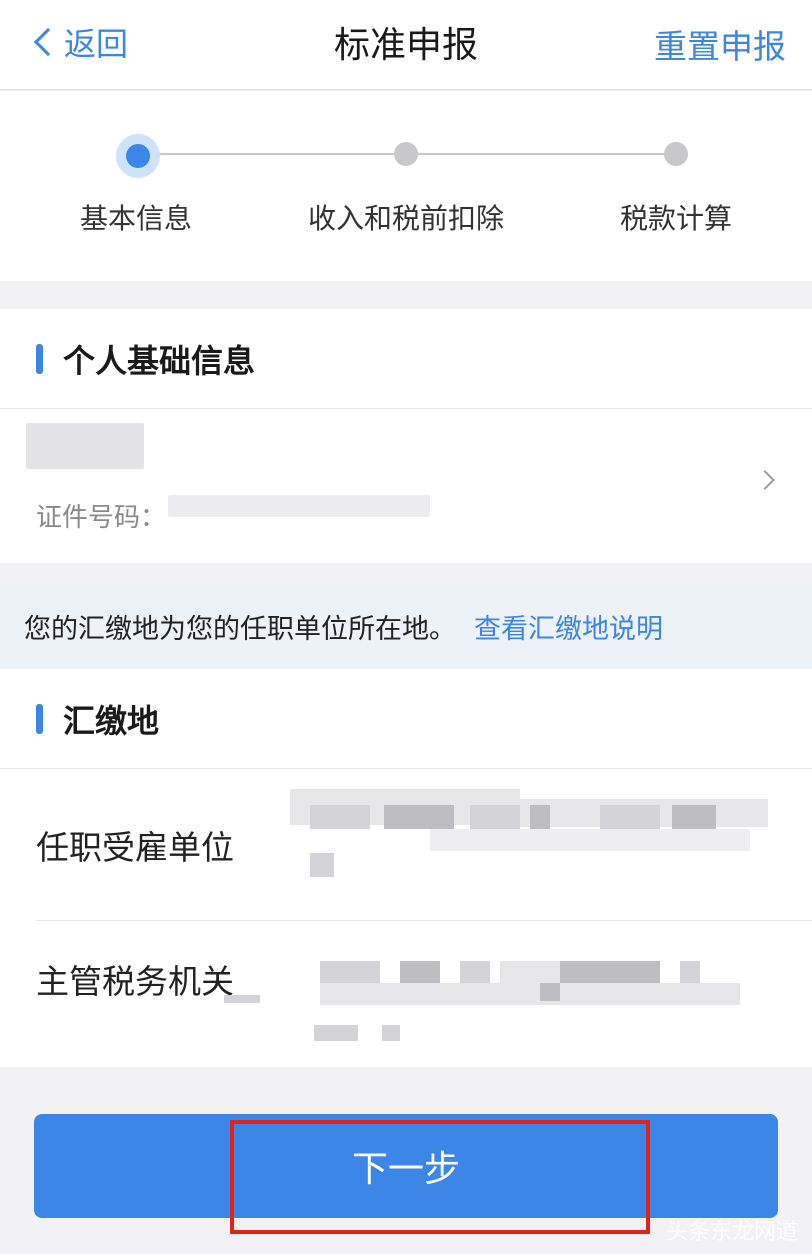 The image size is (812, 1254). I want to click on next-step-button: 下一步, so click(406, 1166).